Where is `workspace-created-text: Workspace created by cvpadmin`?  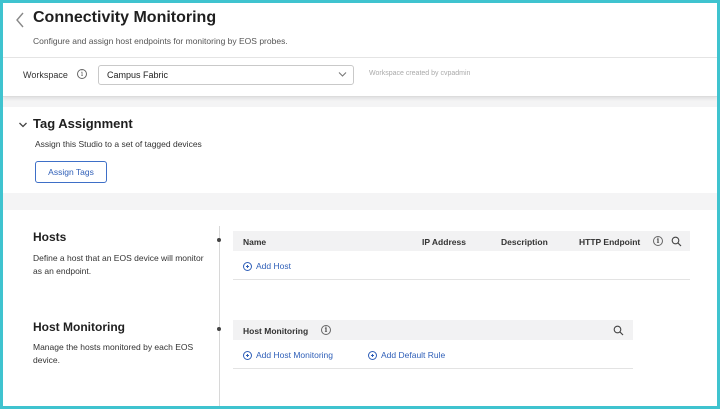
workspace-created-text: Workspace created by cvpadmin is located at coordinates (420, 73).